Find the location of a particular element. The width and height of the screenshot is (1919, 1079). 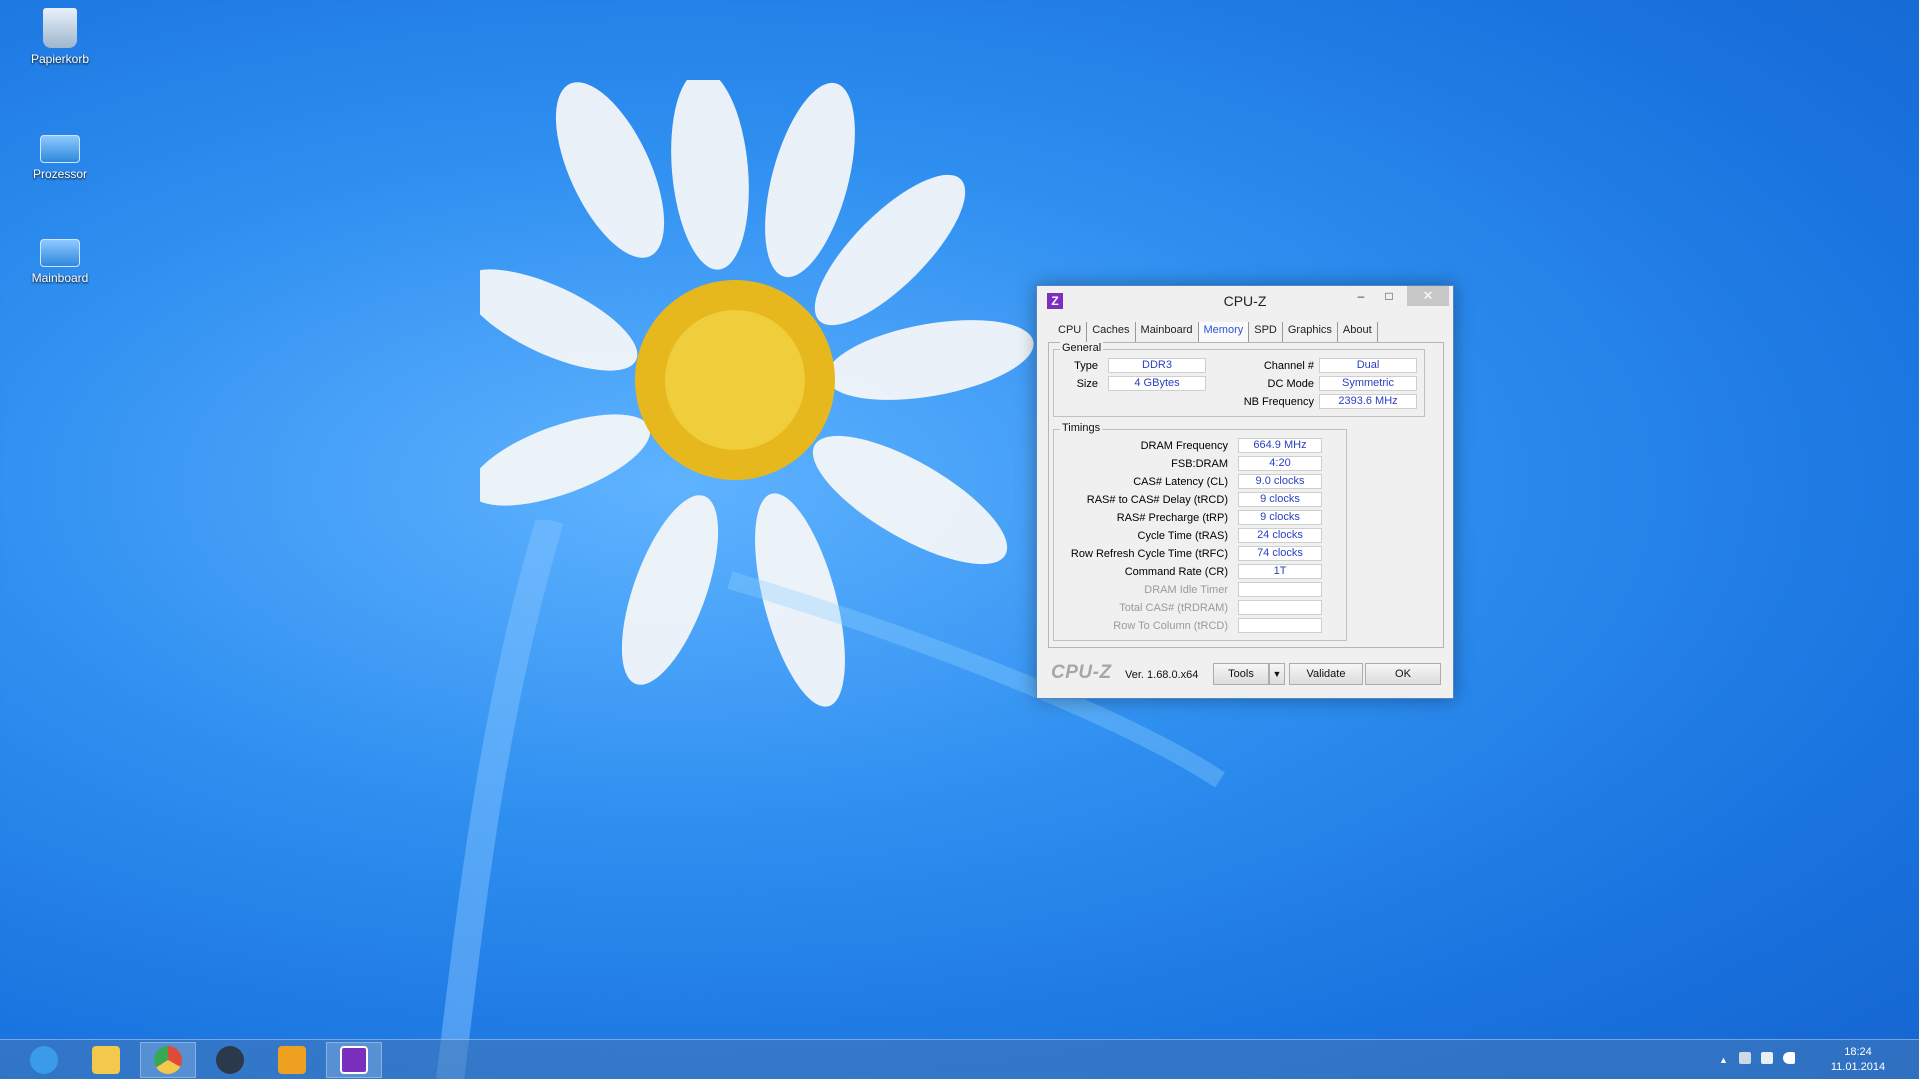

clock-date: 11.01.2014 is located at coordinates (1858, 1067).